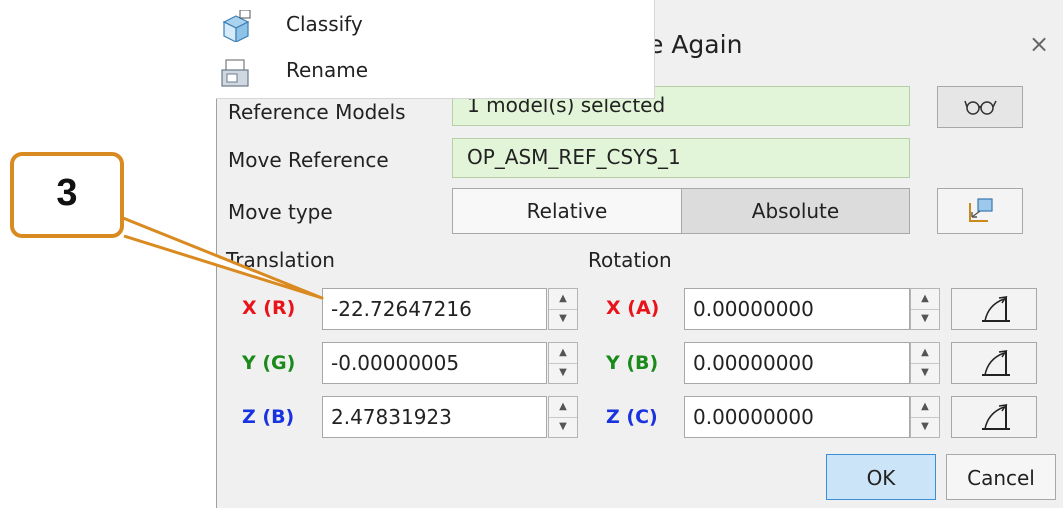 The height and width of the screenshot is (508, 1063). What do you see at coordinates (67, 195) in the screenshot?
I see `callout-badge: 3` at bounding box center [67, 195].